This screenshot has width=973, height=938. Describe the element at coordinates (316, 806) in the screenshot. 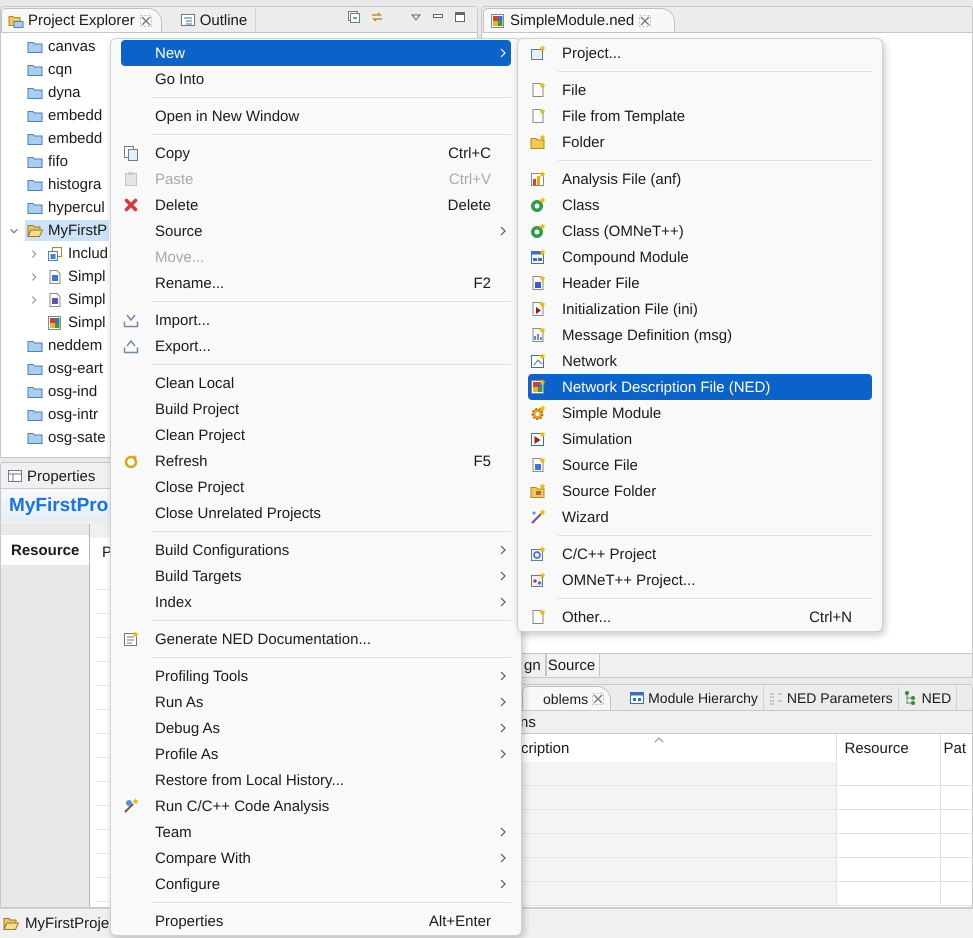

I see `menu-item: Run C/C++ Code Analysis` at that location.